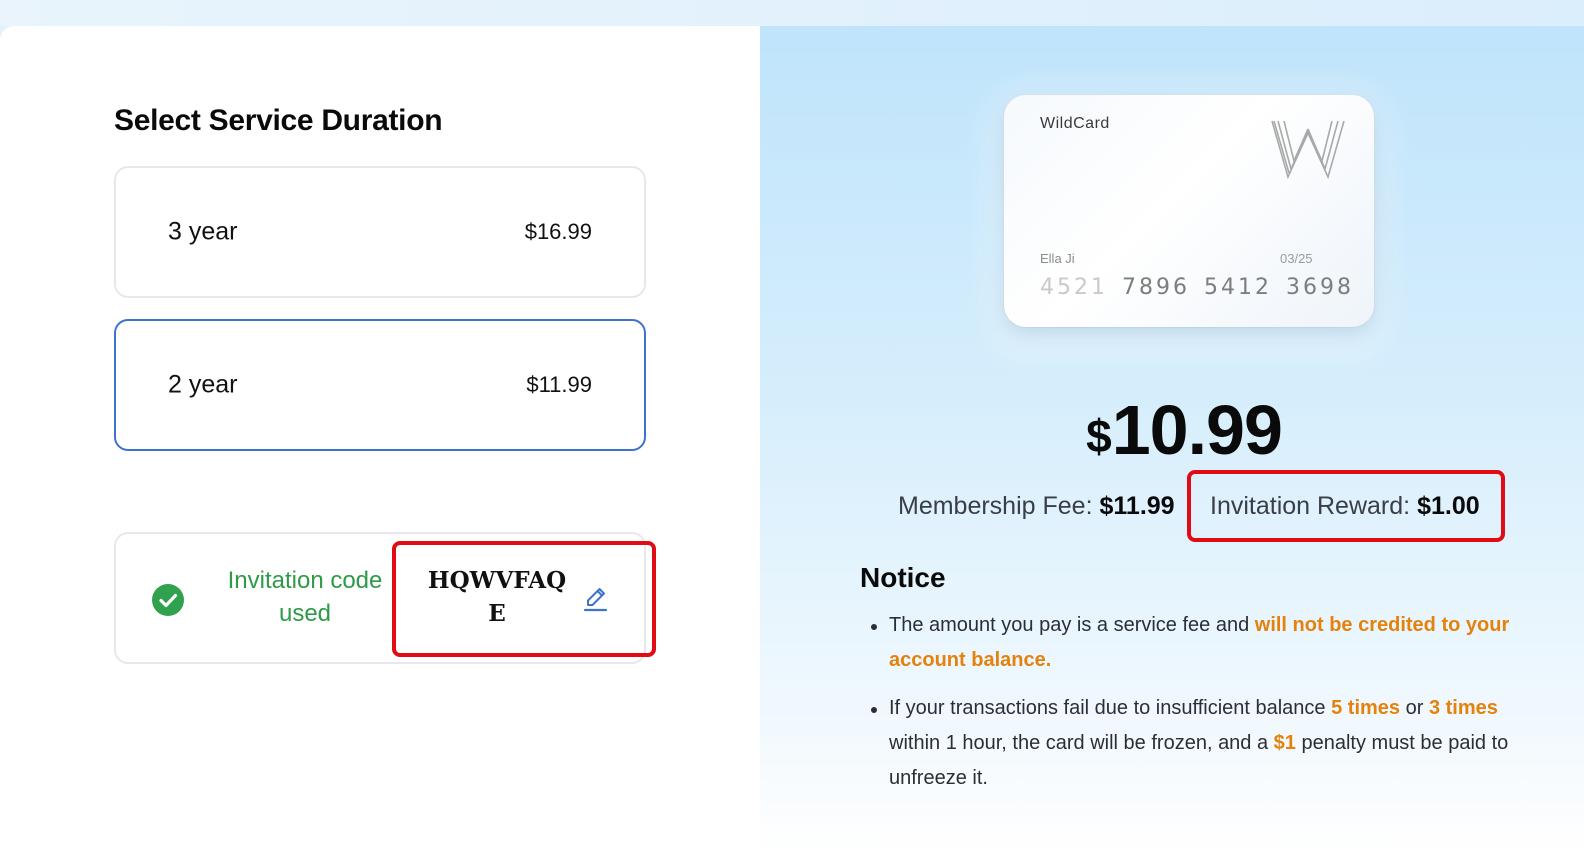 This screenshot has width=1584, height=856. I want to click on notice-text: or, so click(1414, 708).